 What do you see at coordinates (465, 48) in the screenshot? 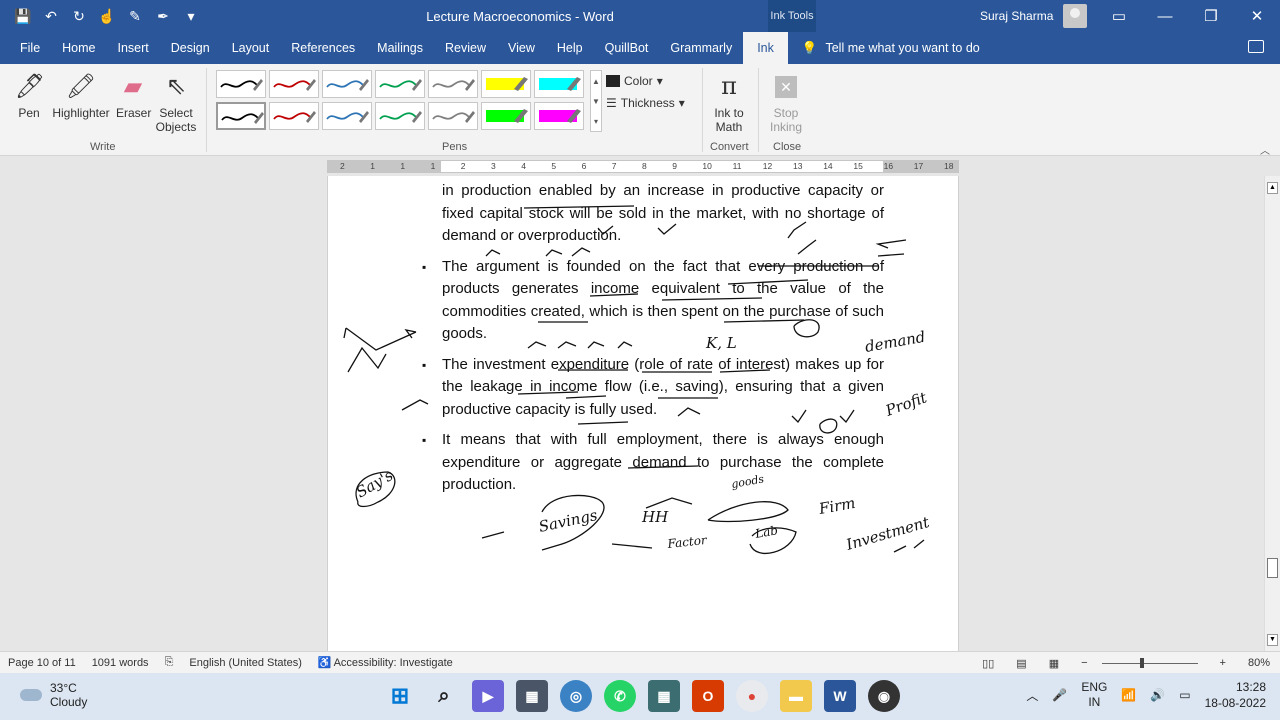
I see `tab-review: Review` at bounding box center [465, 48].